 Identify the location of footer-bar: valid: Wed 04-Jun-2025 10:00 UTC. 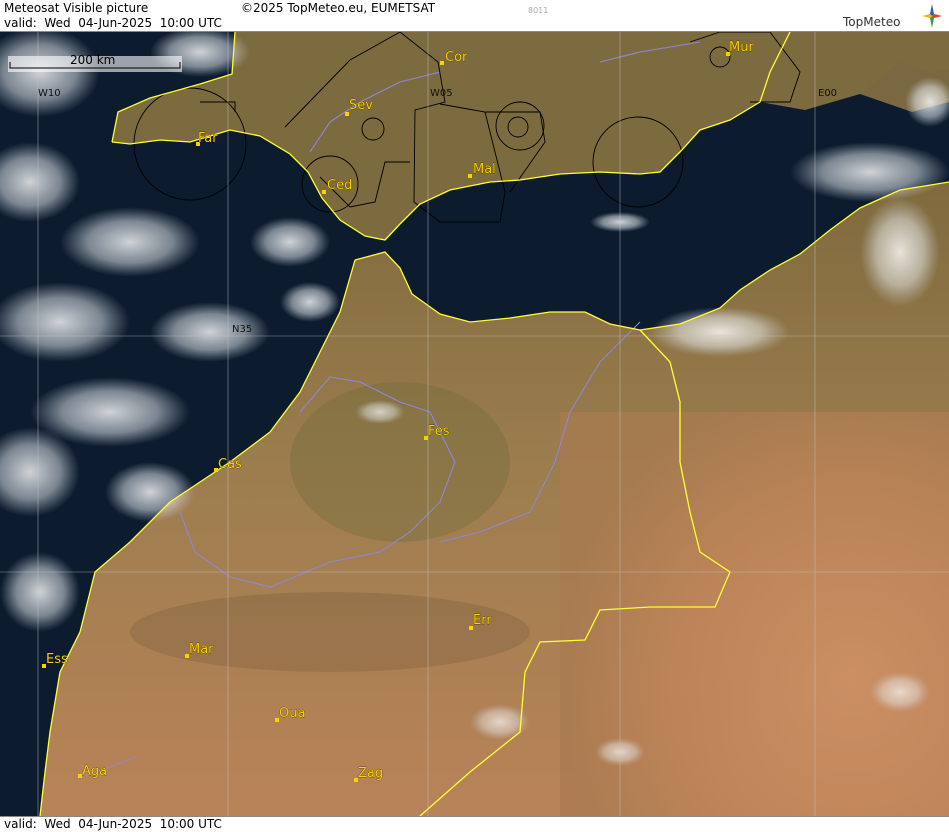
(474, 824).